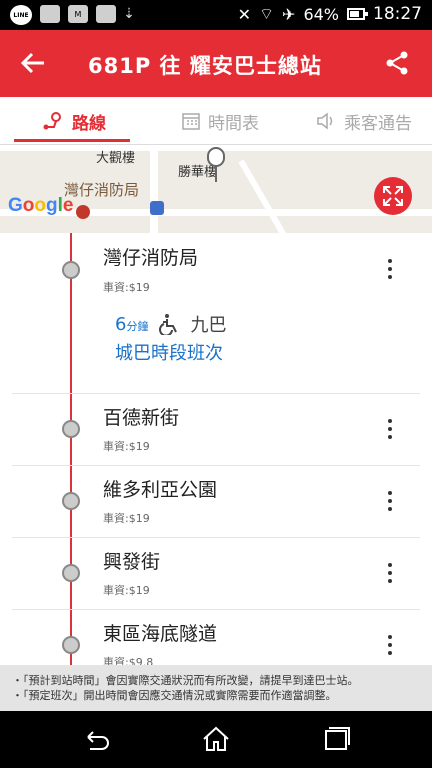  Describe the element at coordinates (21, 15) in the screenshot. I see `line-app-icon: LINE` at that location.